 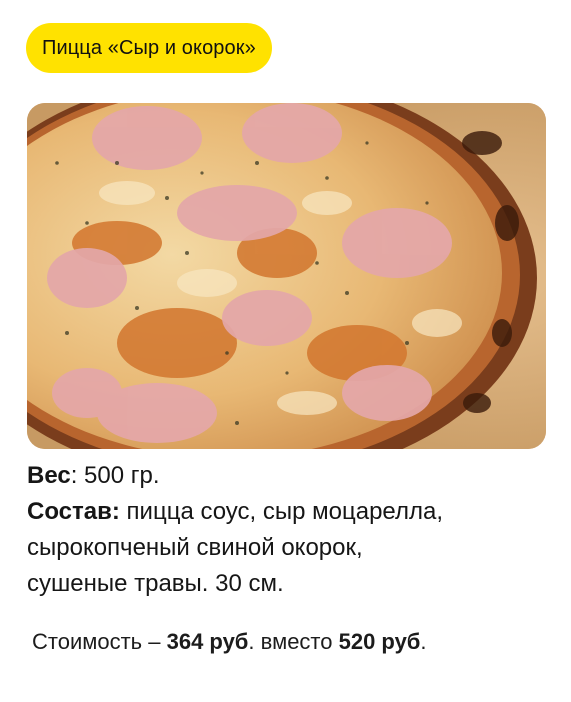 I want to click on composition-label: Состав:, so click(x=73, y=511).